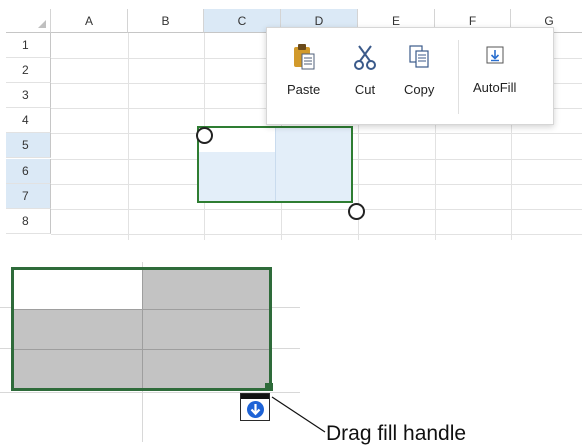 Image resolution: width=582 pixels, height=448 pixels. What do you see at coordinates (28, 145) in the screenshot?
I see `row-header-5: 5` at bounding box center [28, 145].